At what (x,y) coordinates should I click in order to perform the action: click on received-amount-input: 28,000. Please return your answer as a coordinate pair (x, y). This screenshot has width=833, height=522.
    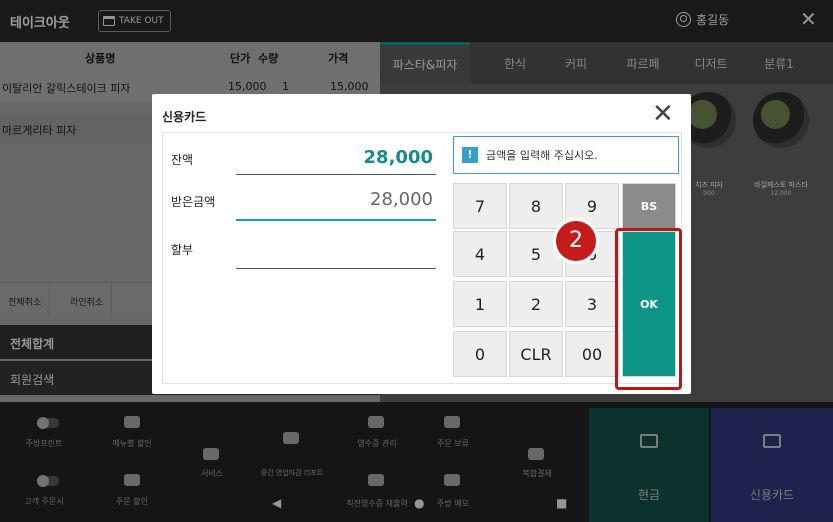
    Looking at the image, I should click on (401, 199).